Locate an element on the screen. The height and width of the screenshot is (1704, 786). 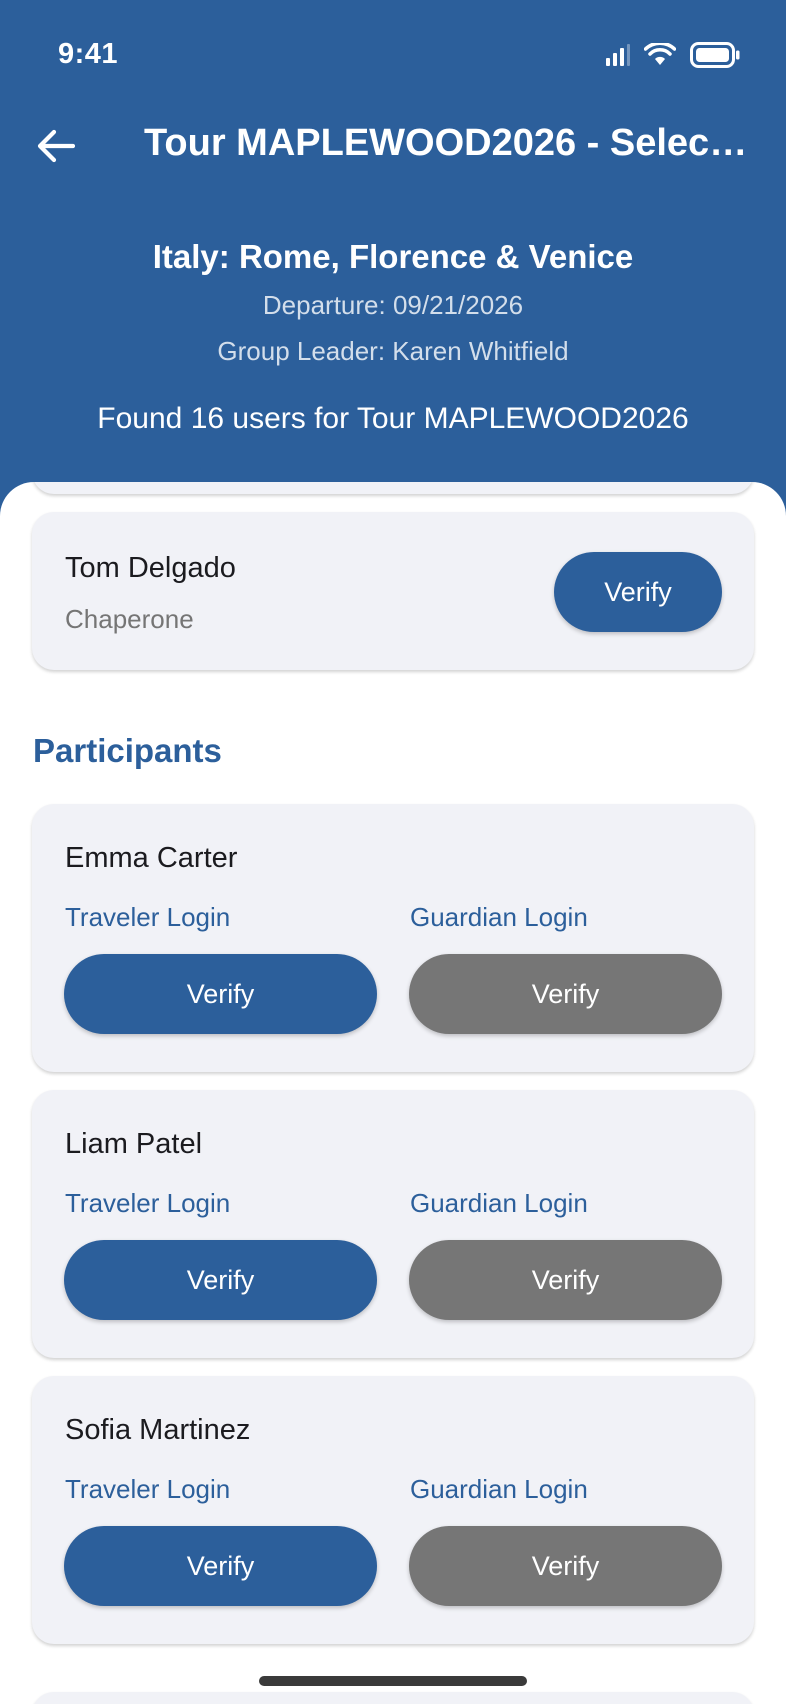
app-bar: Tour MAPLEWOOD2026 - Select User is located at coordinates (393, 145).